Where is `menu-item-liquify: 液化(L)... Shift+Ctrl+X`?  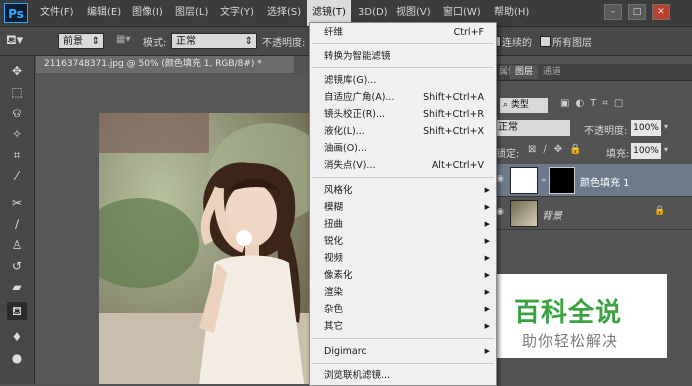
menu-item-liquify: 液化(L)... Shift+Ctrl+X is located at coordinates (403, 131).